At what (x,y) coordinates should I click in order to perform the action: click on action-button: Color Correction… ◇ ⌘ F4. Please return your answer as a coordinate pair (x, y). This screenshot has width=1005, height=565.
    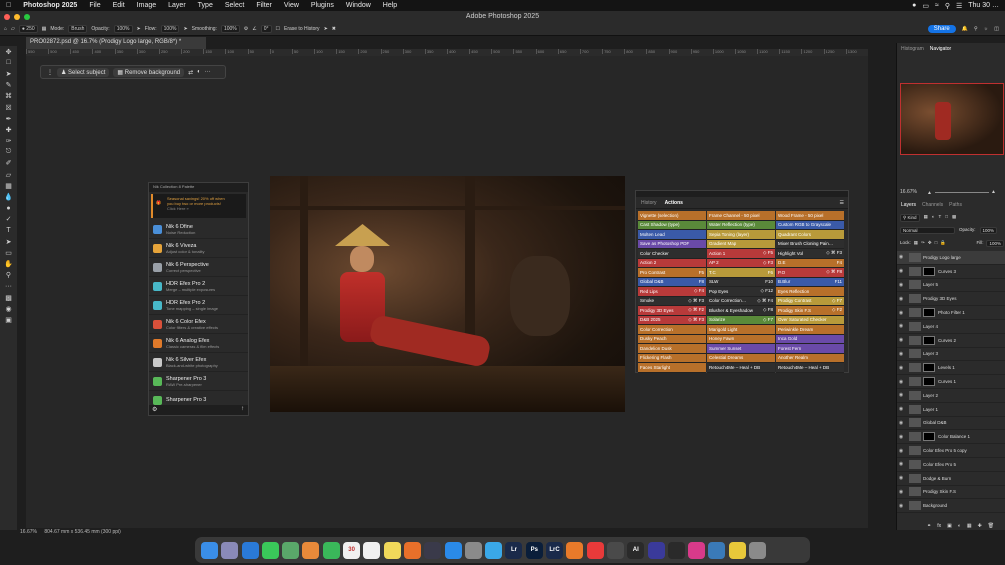
    Looking at the image, I should click on (741, 301).